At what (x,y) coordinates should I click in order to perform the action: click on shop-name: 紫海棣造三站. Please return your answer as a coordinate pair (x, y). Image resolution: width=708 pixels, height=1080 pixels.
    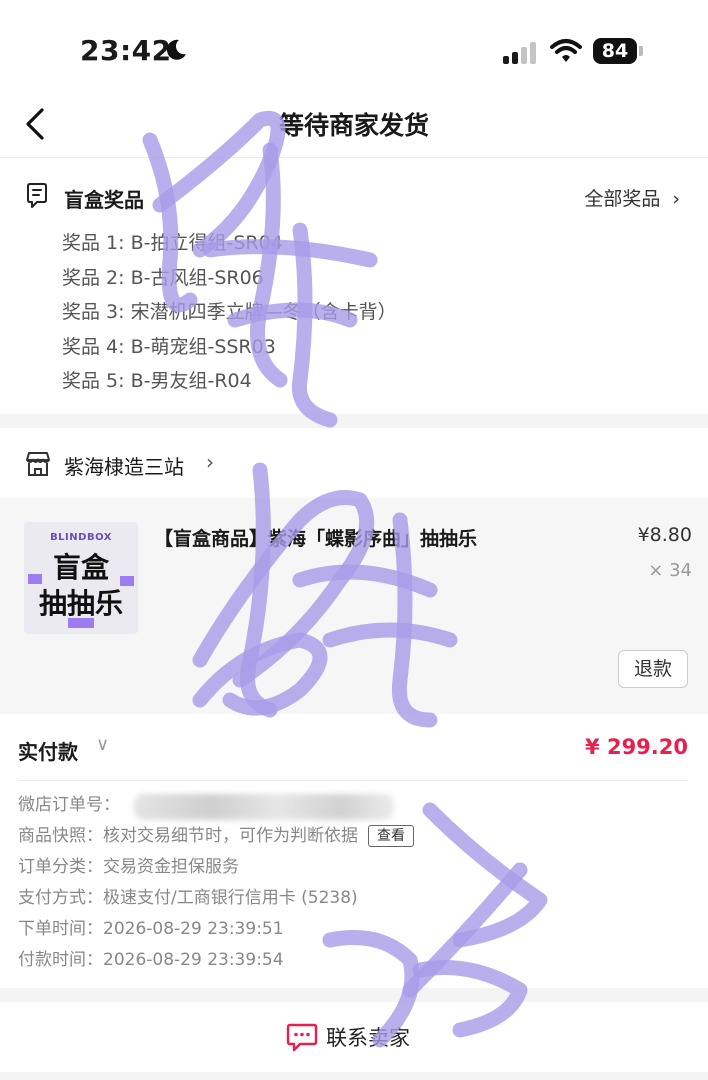
    Looking at the image, I should click on (124, 467).